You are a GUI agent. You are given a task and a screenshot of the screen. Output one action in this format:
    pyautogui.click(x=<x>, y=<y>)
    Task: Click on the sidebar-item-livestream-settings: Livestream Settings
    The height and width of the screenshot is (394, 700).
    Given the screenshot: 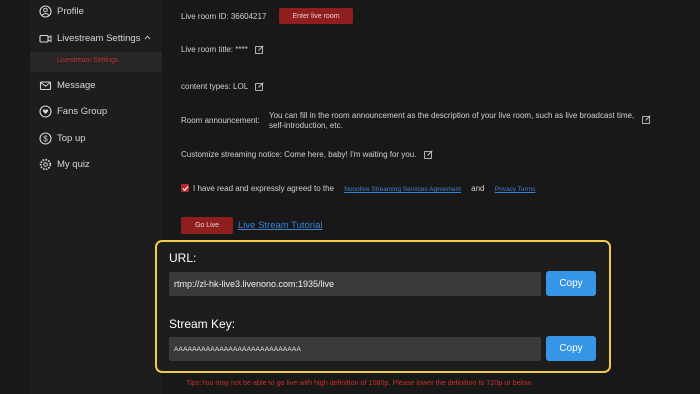 What is the action you would take?
    pyautogui.click(x=96, y=39)
    